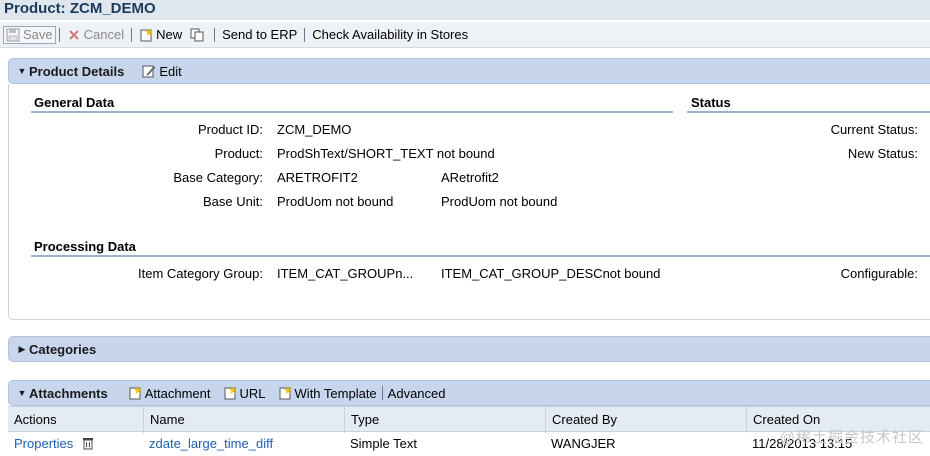  Describe the element at coordinates (646, 420) in the screenshot. I see `column-header-created-by: Created By` at that location.